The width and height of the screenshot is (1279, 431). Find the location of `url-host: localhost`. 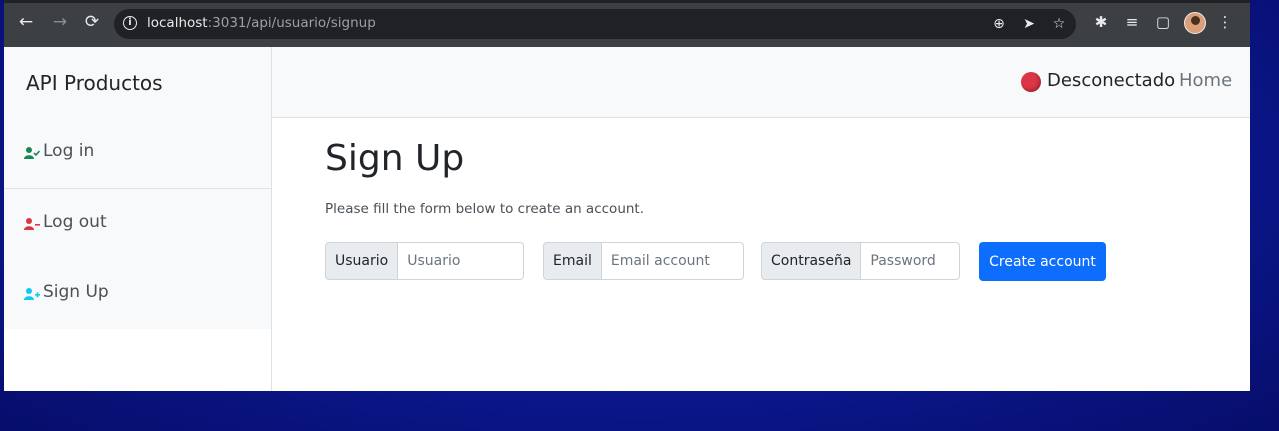

url-host: localhost is located at coordinates (177, 23).